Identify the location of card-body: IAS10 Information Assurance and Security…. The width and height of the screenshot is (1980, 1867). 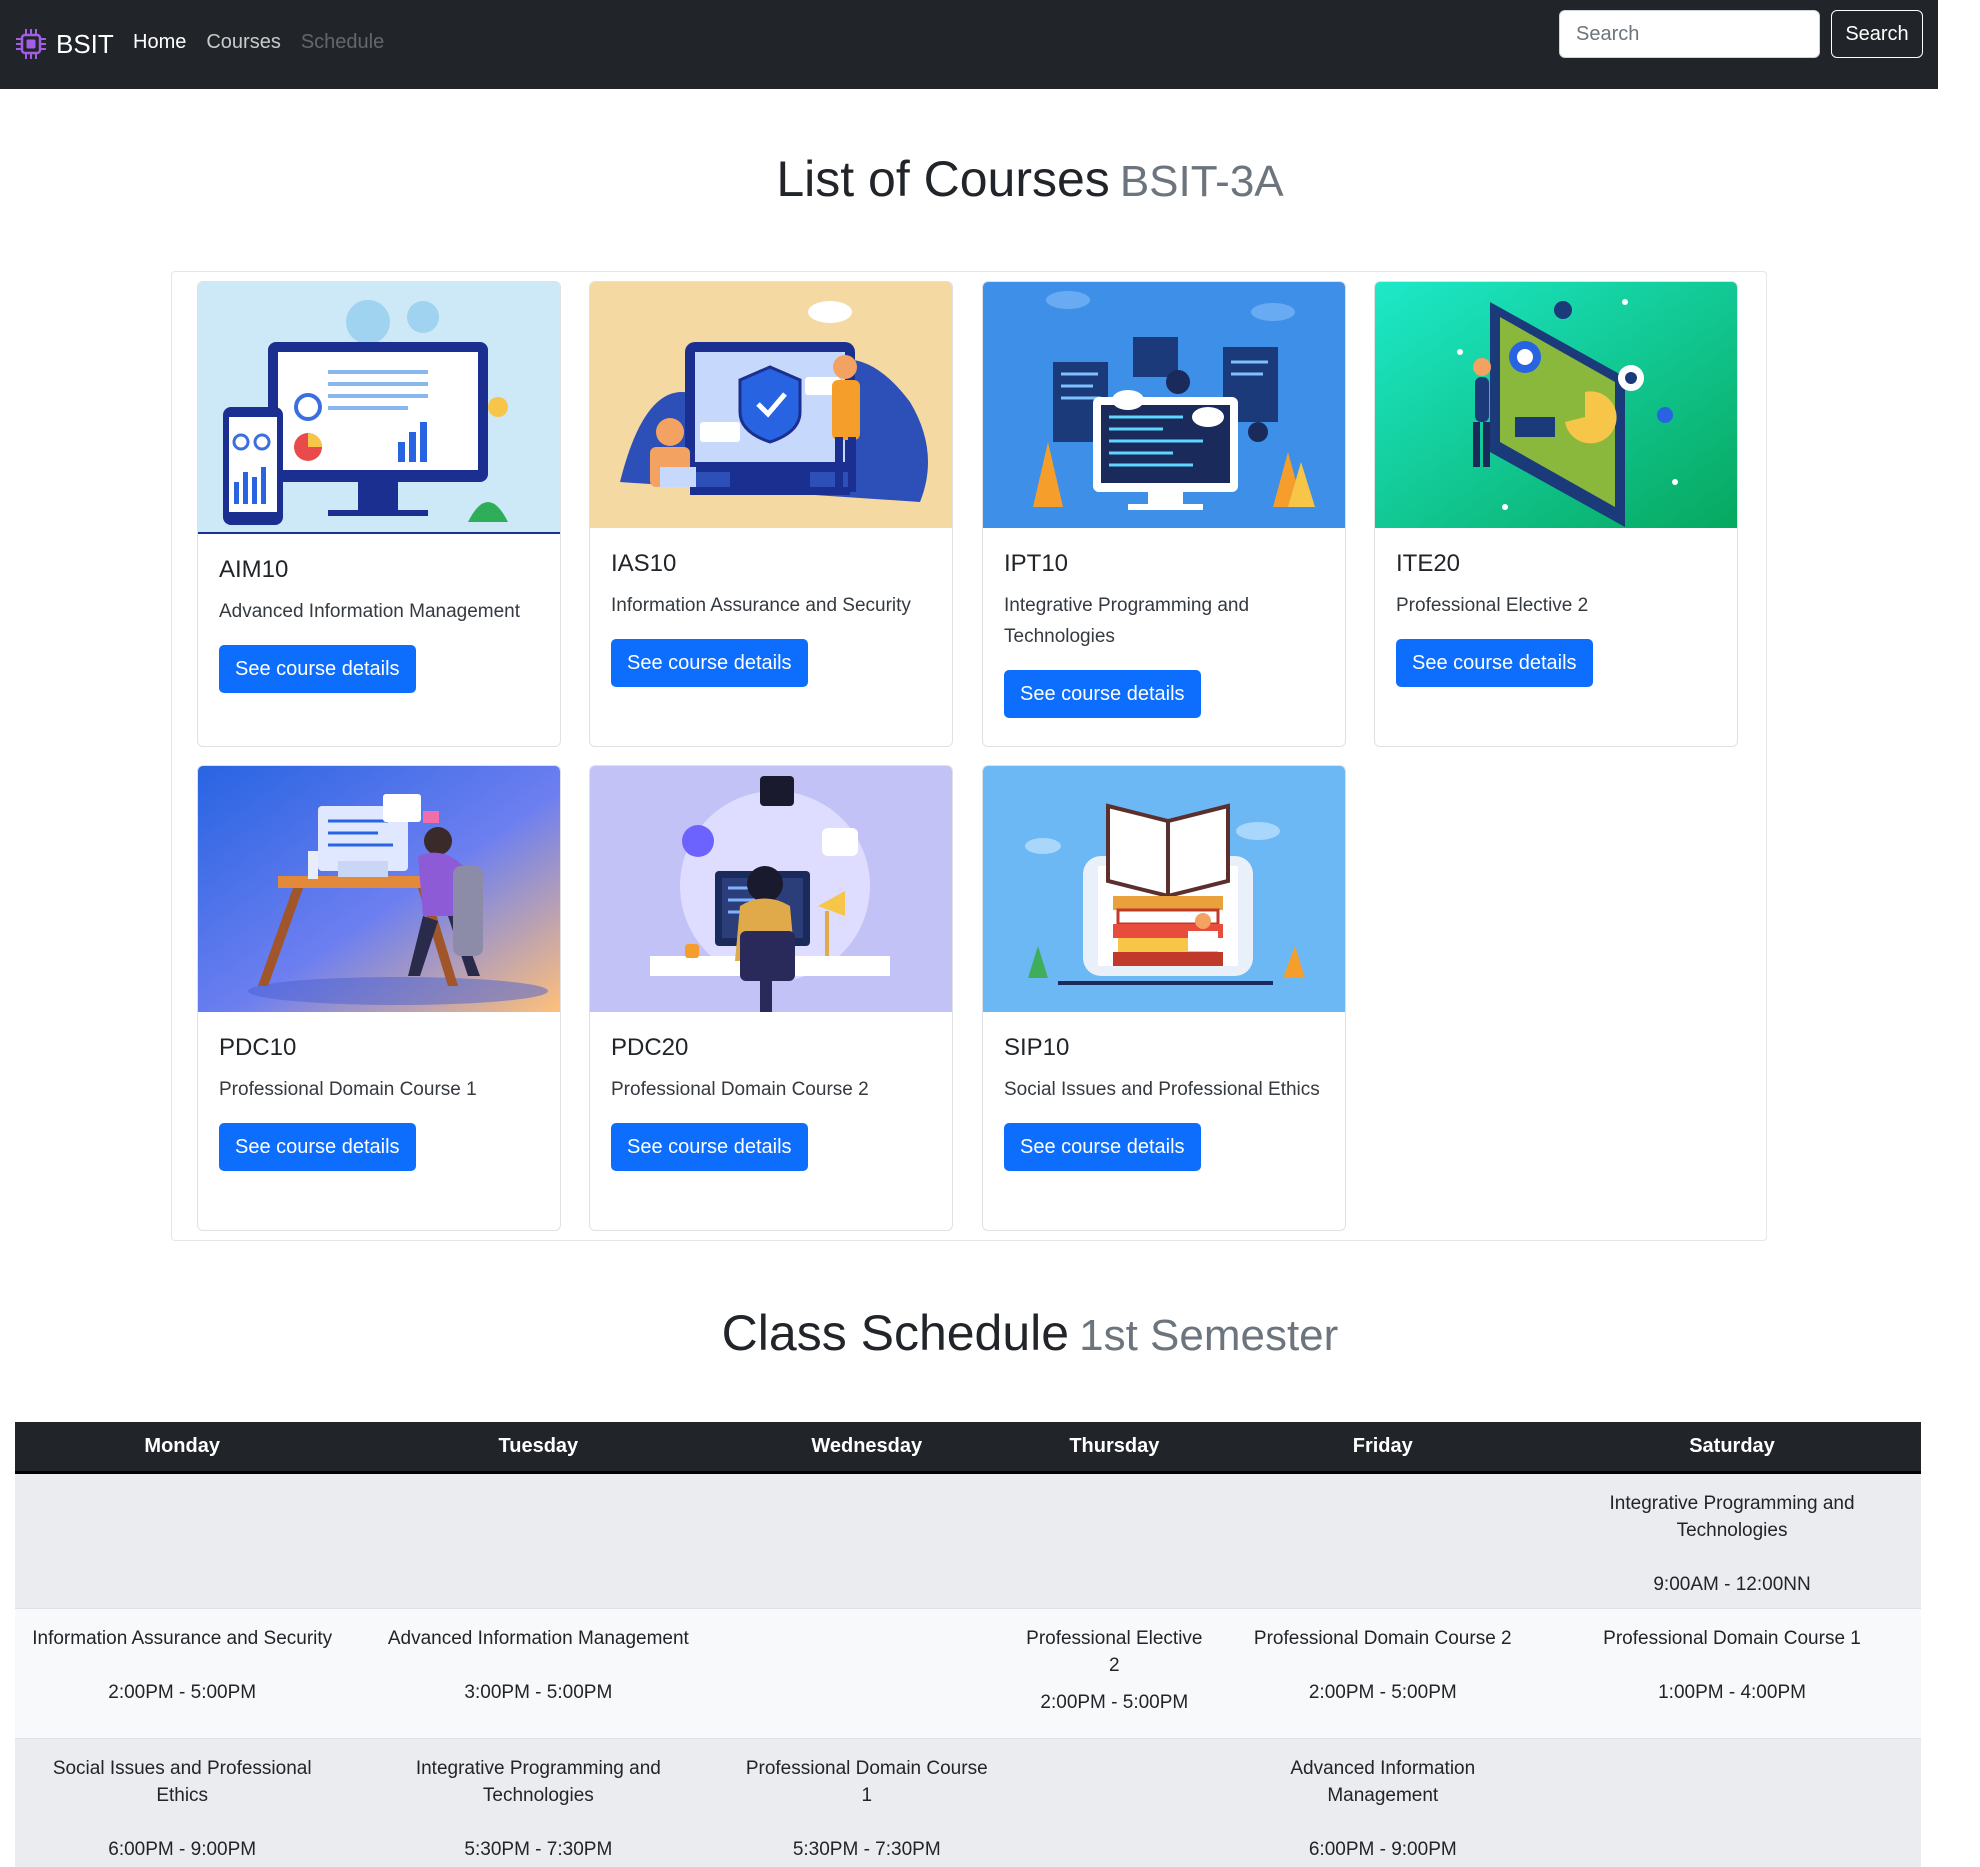
(771, 607).